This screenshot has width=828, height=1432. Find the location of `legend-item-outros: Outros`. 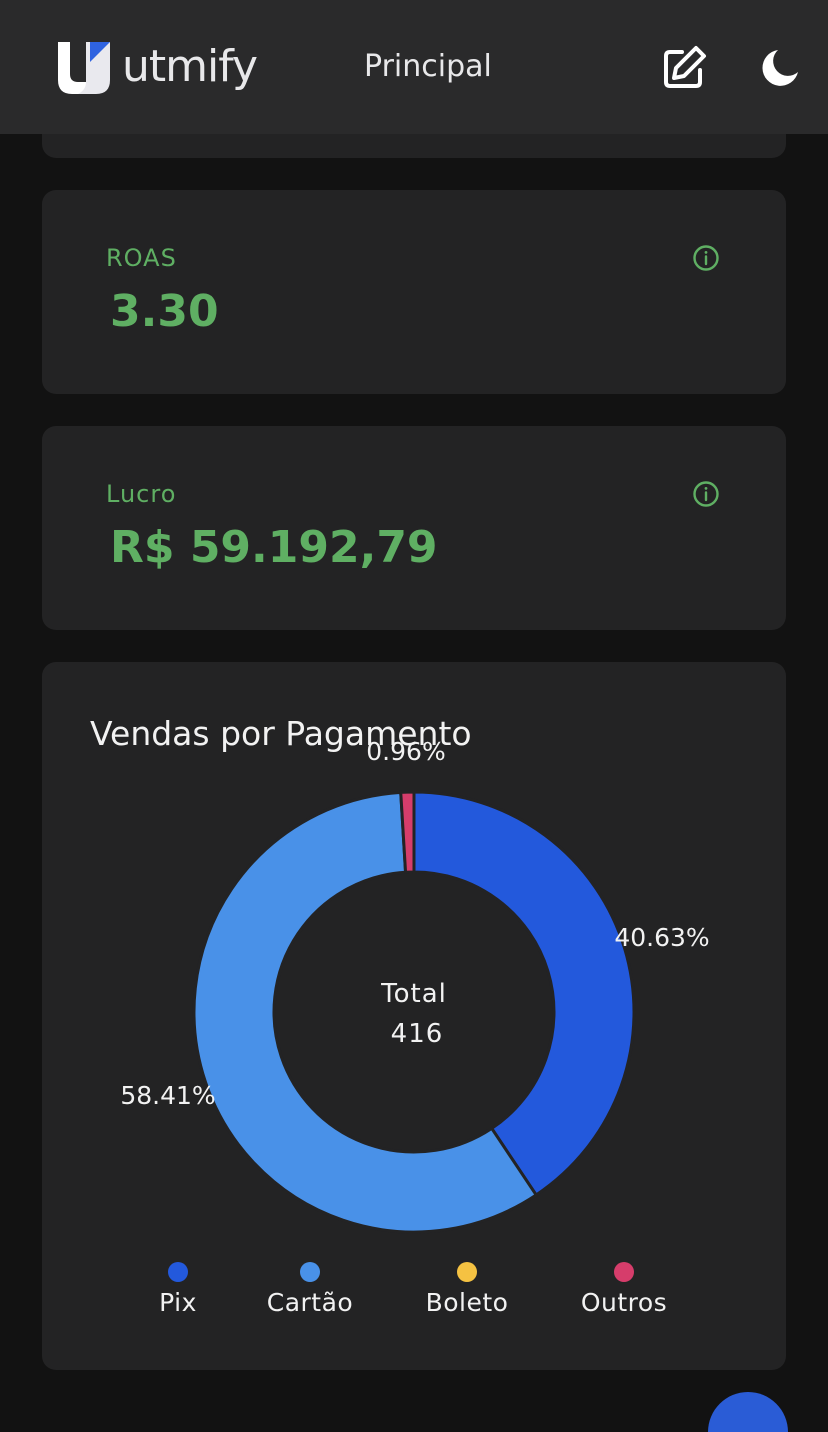

legend-item-outros: Outros is located at coordinates (624, 1289).